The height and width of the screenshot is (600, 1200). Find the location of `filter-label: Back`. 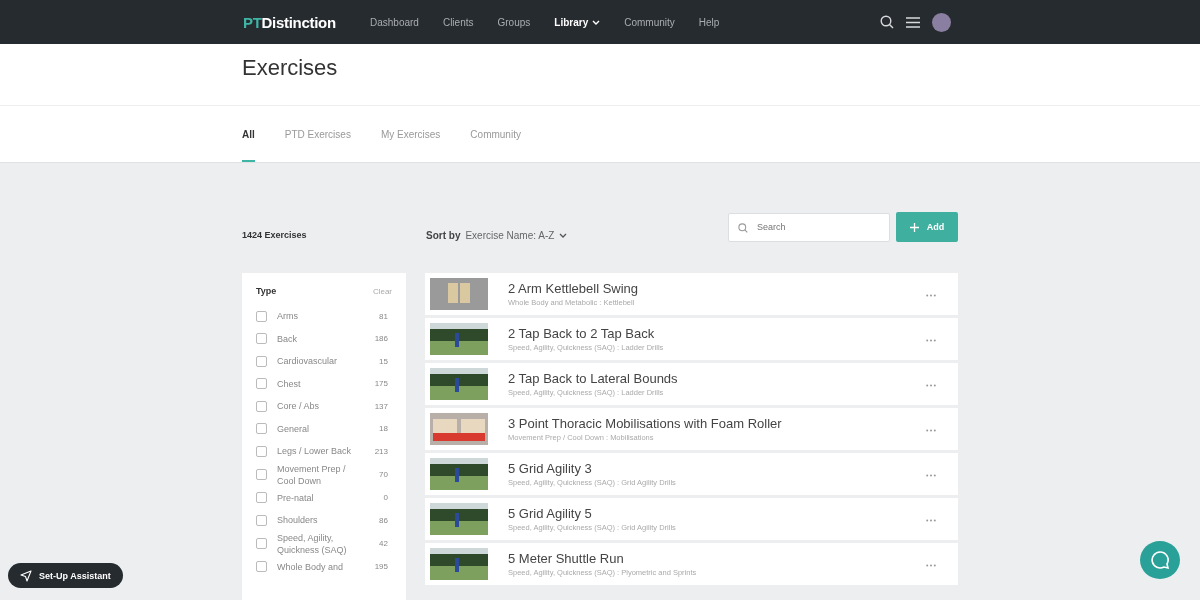

filter-label: Back is located at coordinates (287, 338).